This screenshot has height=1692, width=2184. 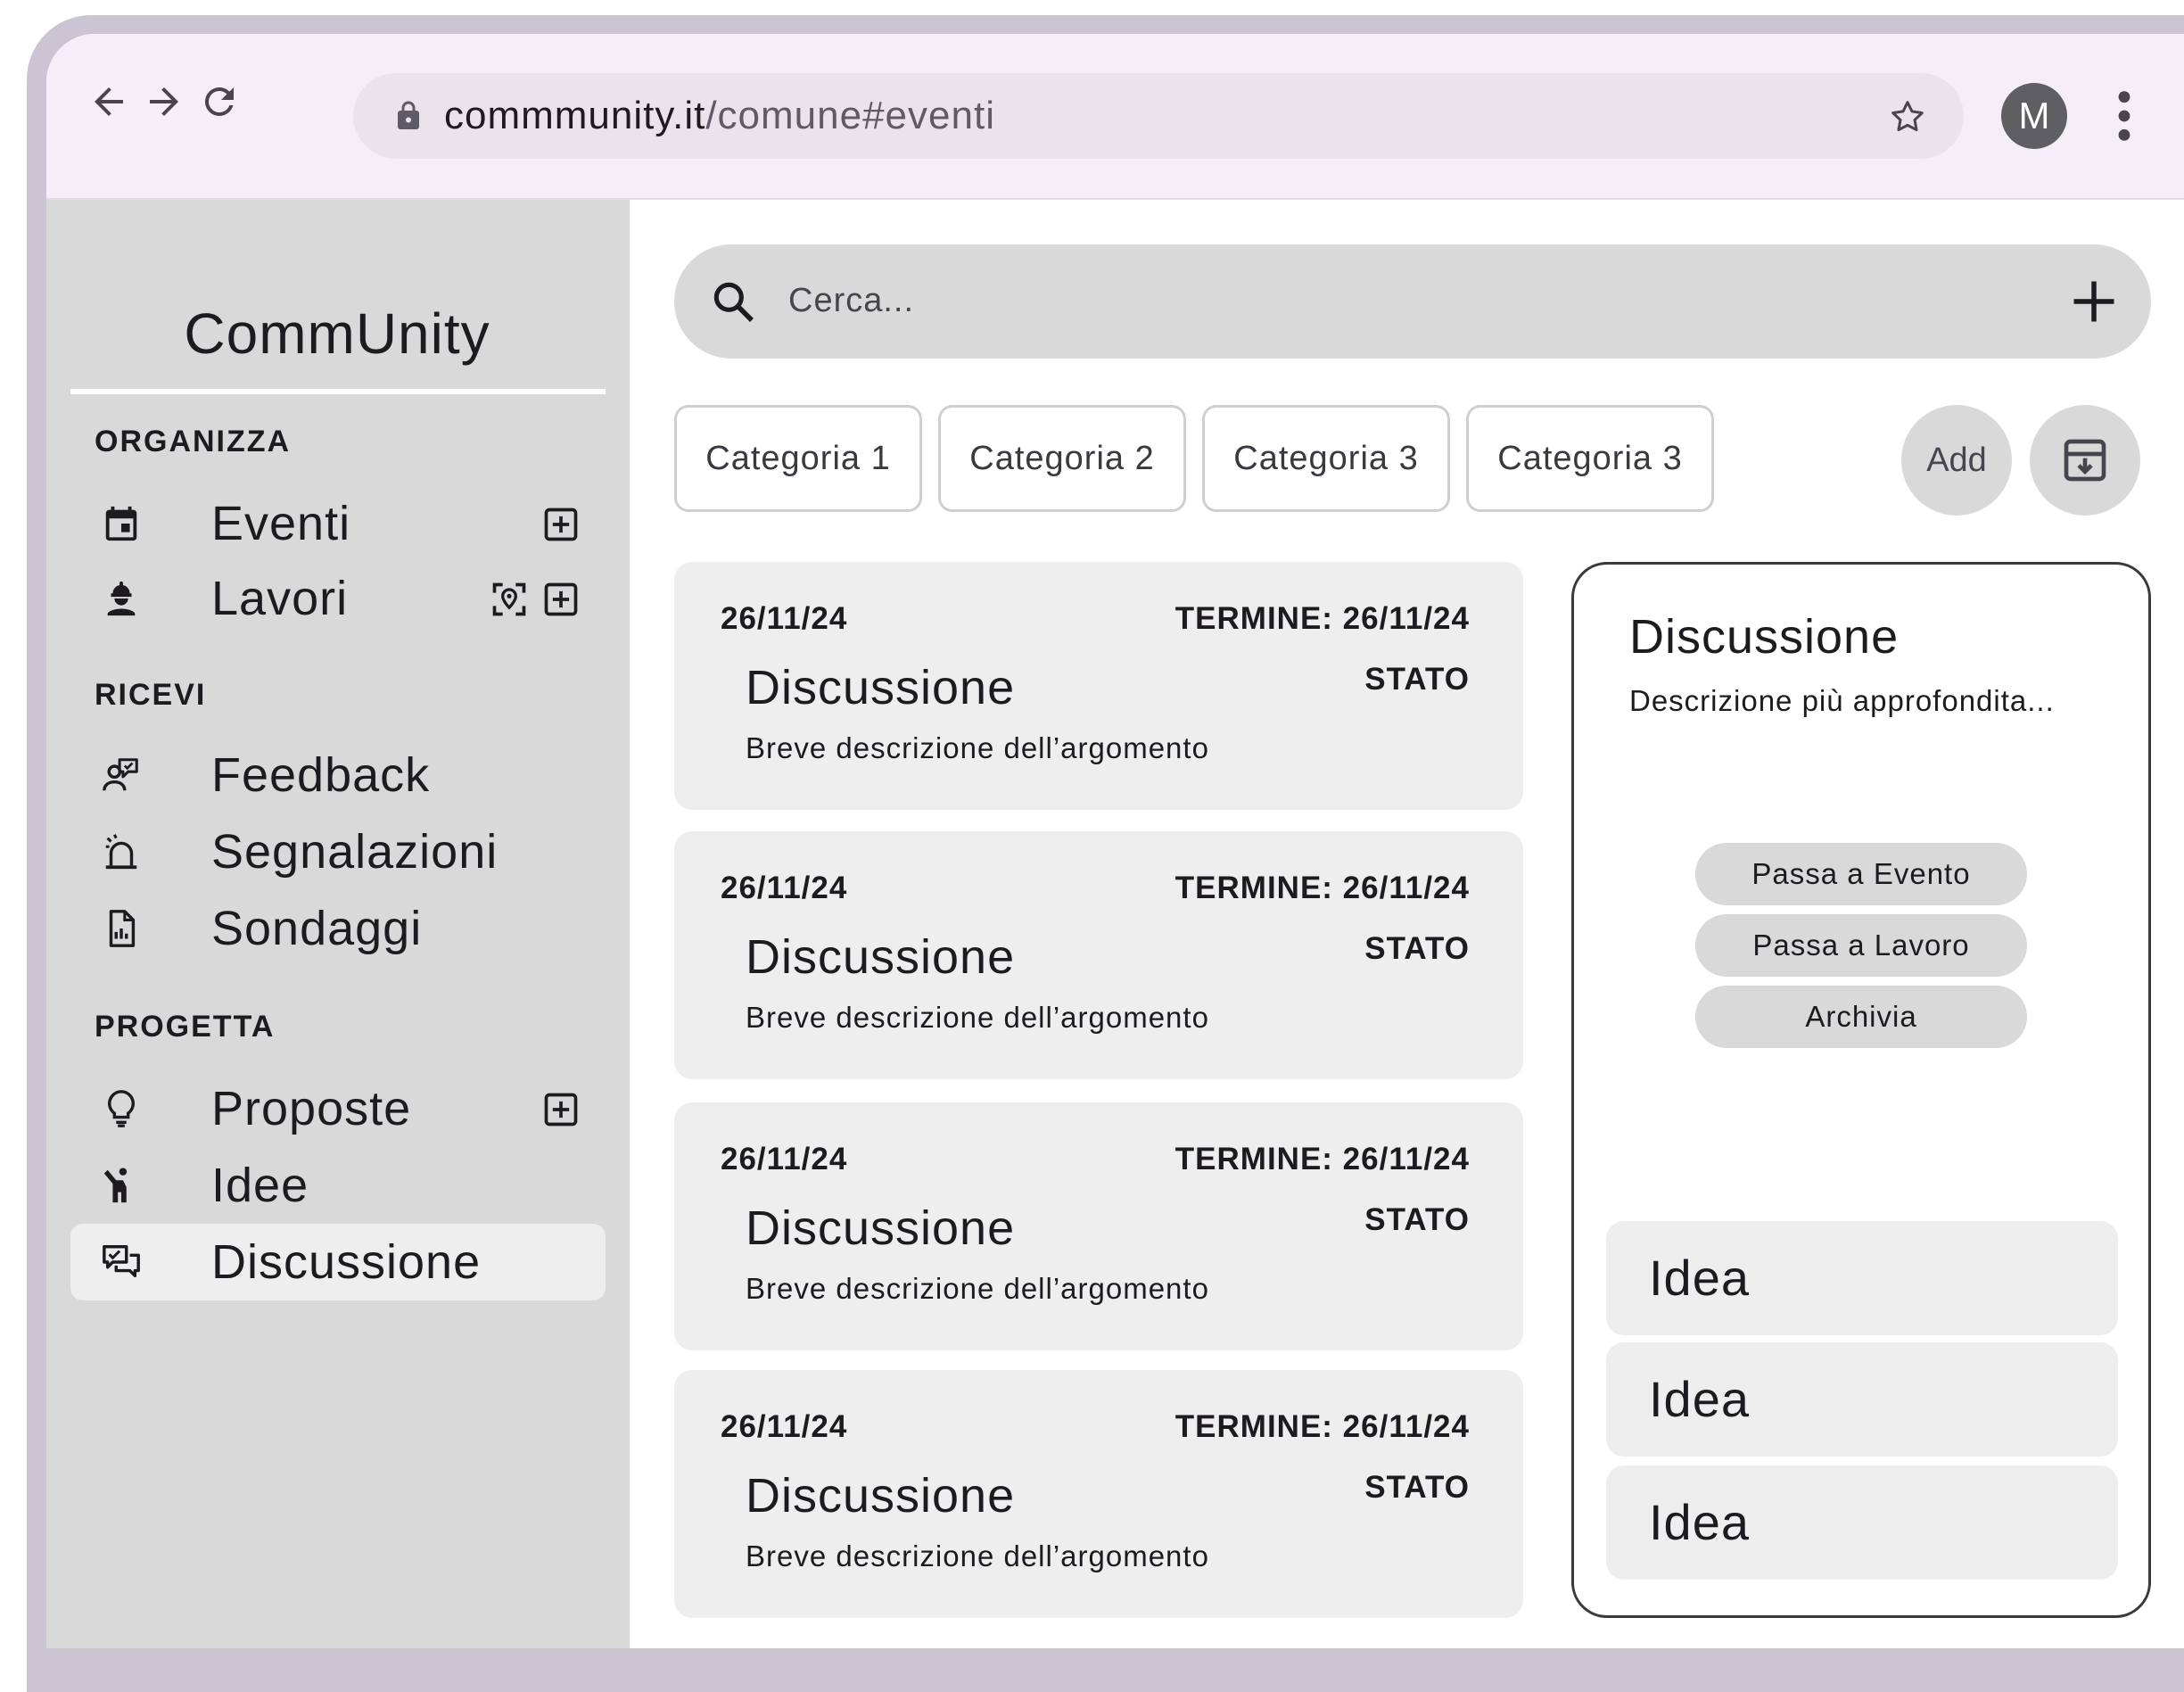 I want to click on person-raised-hand-icon, so click(x=115, y=1185).